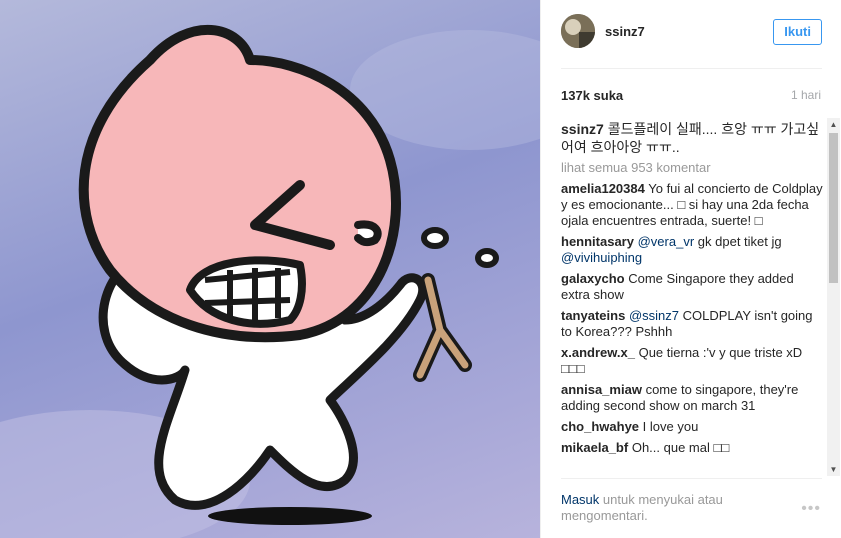  I want to click on comment-text: Oh... que mal □□, so click(680, 447).